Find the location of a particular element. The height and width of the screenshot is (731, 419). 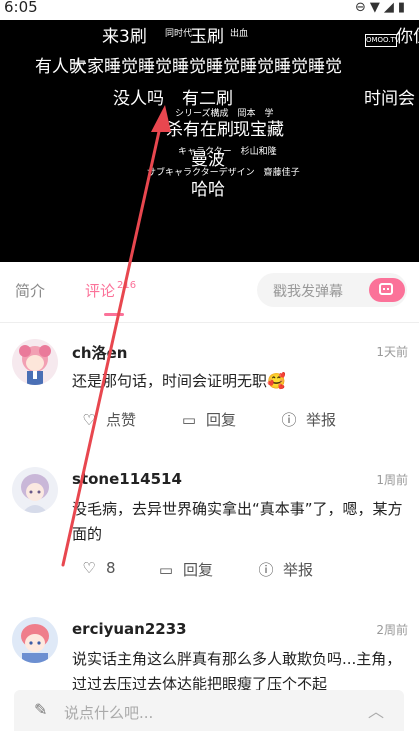

danmaku-input-placeholder: 戳我发弹幕 is located at coordinates (308, 292).